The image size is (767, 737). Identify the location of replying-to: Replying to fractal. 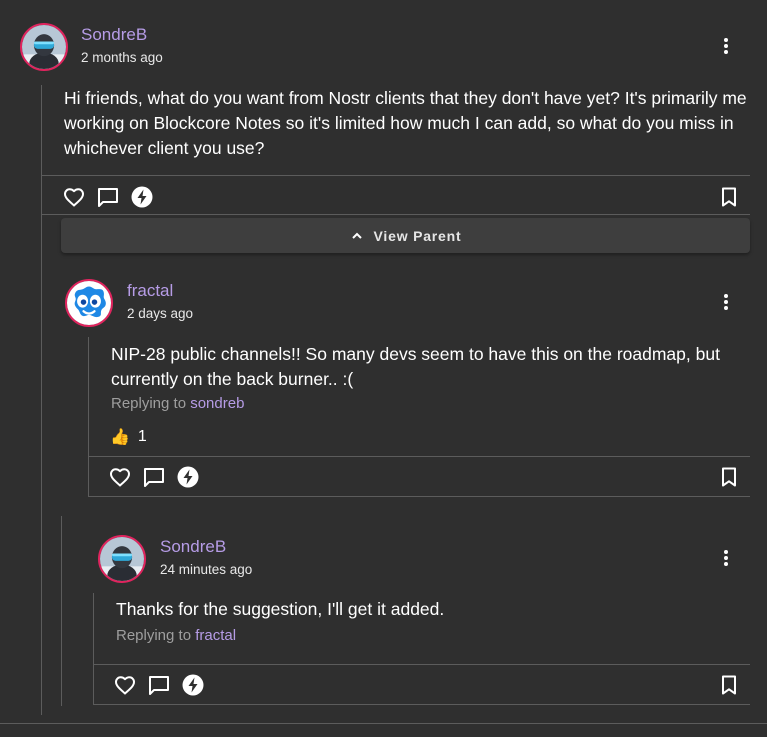
(176, 635).